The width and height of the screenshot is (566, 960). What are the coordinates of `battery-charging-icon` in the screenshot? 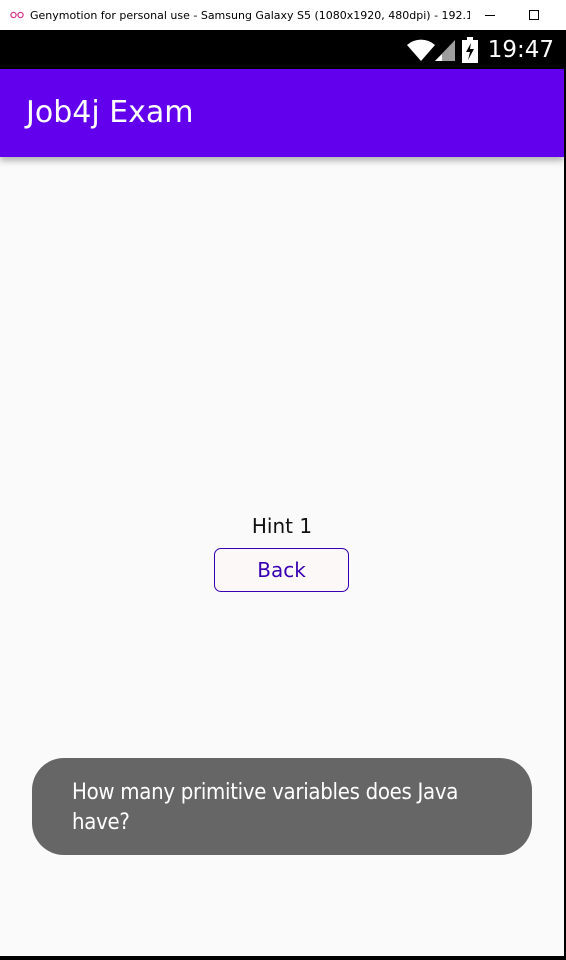 It's located at (469, 49).